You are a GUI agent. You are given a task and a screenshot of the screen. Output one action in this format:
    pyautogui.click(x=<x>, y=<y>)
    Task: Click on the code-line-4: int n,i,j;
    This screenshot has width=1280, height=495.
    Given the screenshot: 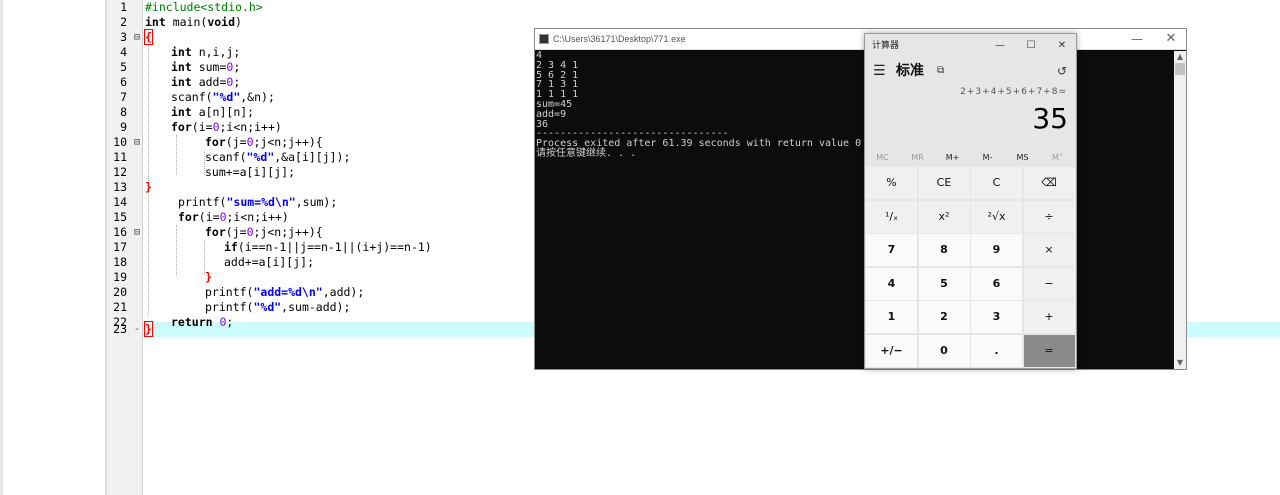 What is the action you would take?
    pyautogui.click(x=205, y=52)
    